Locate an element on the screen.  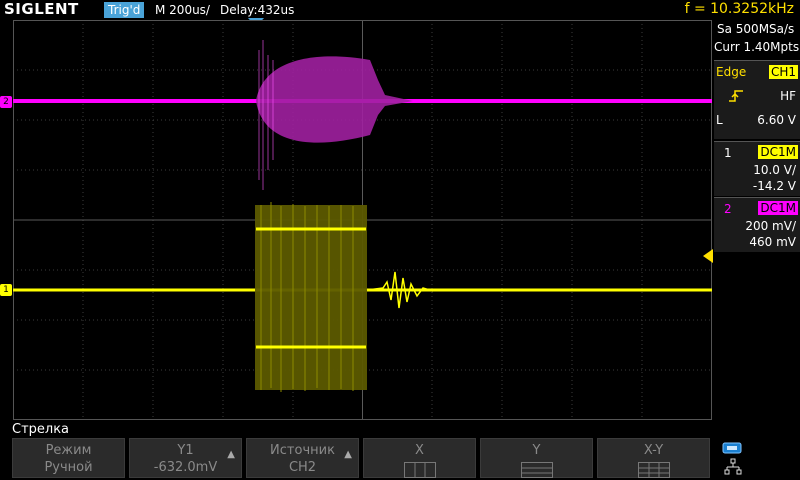
softkey-mode: Режим Ручной is located at coordinates (68, 458).